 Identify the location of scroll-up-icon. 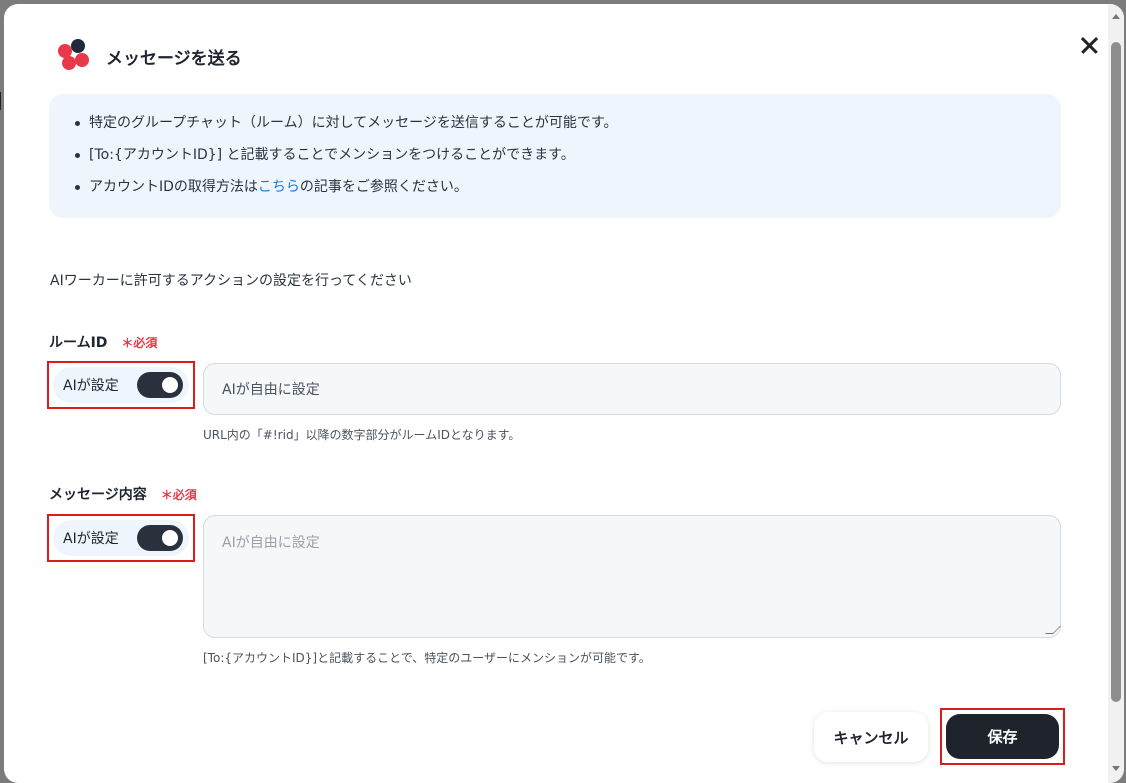
(1116, 16).